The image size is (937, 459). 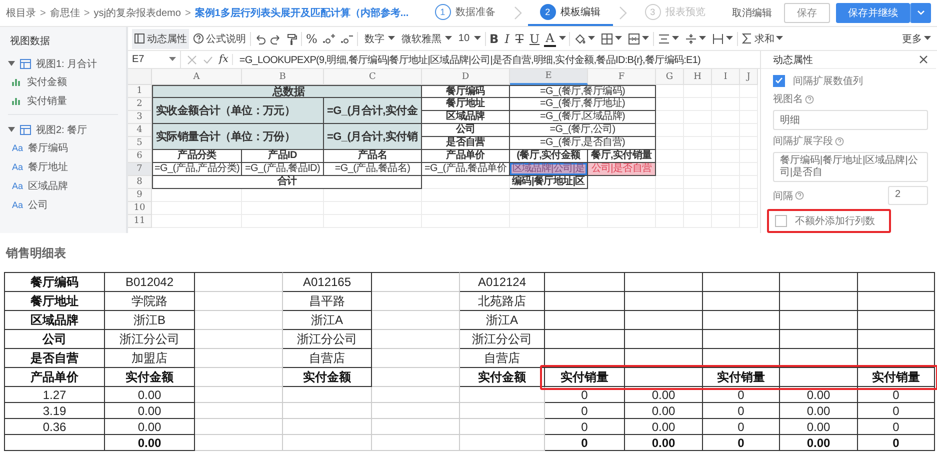 I want to click on breadcrumb-link: ysj的复杂报表demo, so click(x=137, y=13).